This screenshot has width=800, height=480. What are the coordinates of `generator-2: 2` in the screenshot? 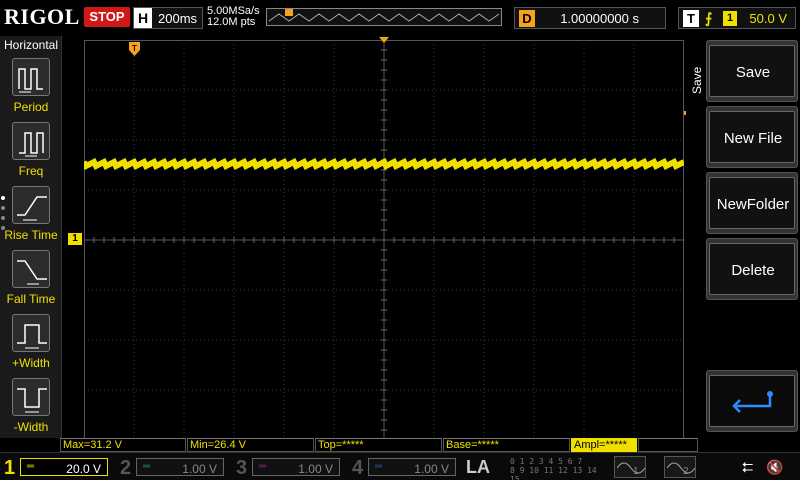 It's located at (680, 467).